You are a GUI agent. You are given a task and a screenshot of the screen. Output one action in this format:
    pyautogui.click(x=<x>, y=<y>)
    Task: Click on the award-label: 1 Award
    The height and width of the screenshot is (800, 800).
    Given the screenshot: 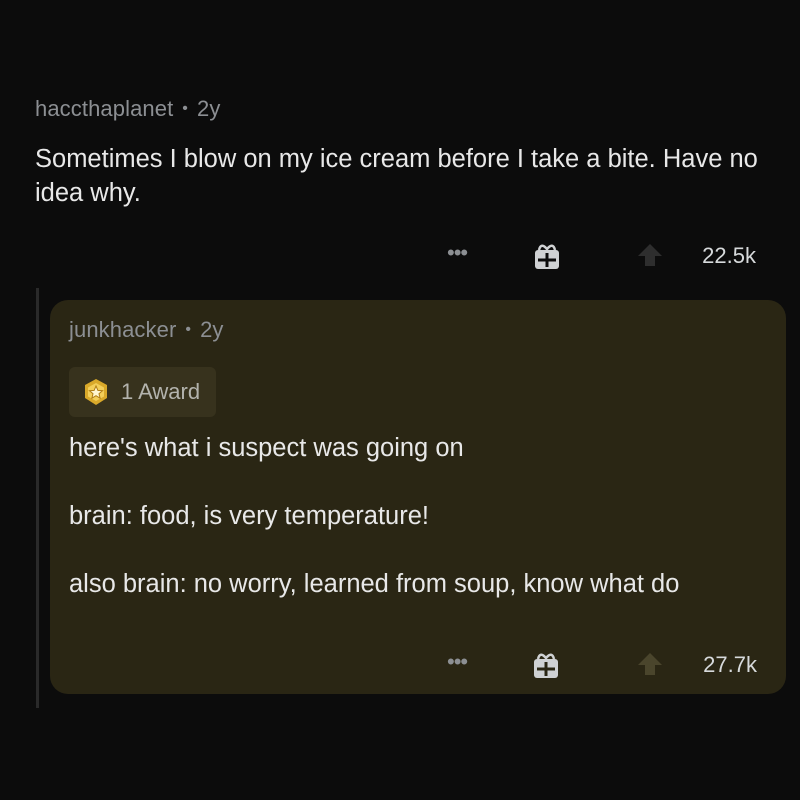 What is the action you would take?
    pyautogui.click(x=161, y=391)
    